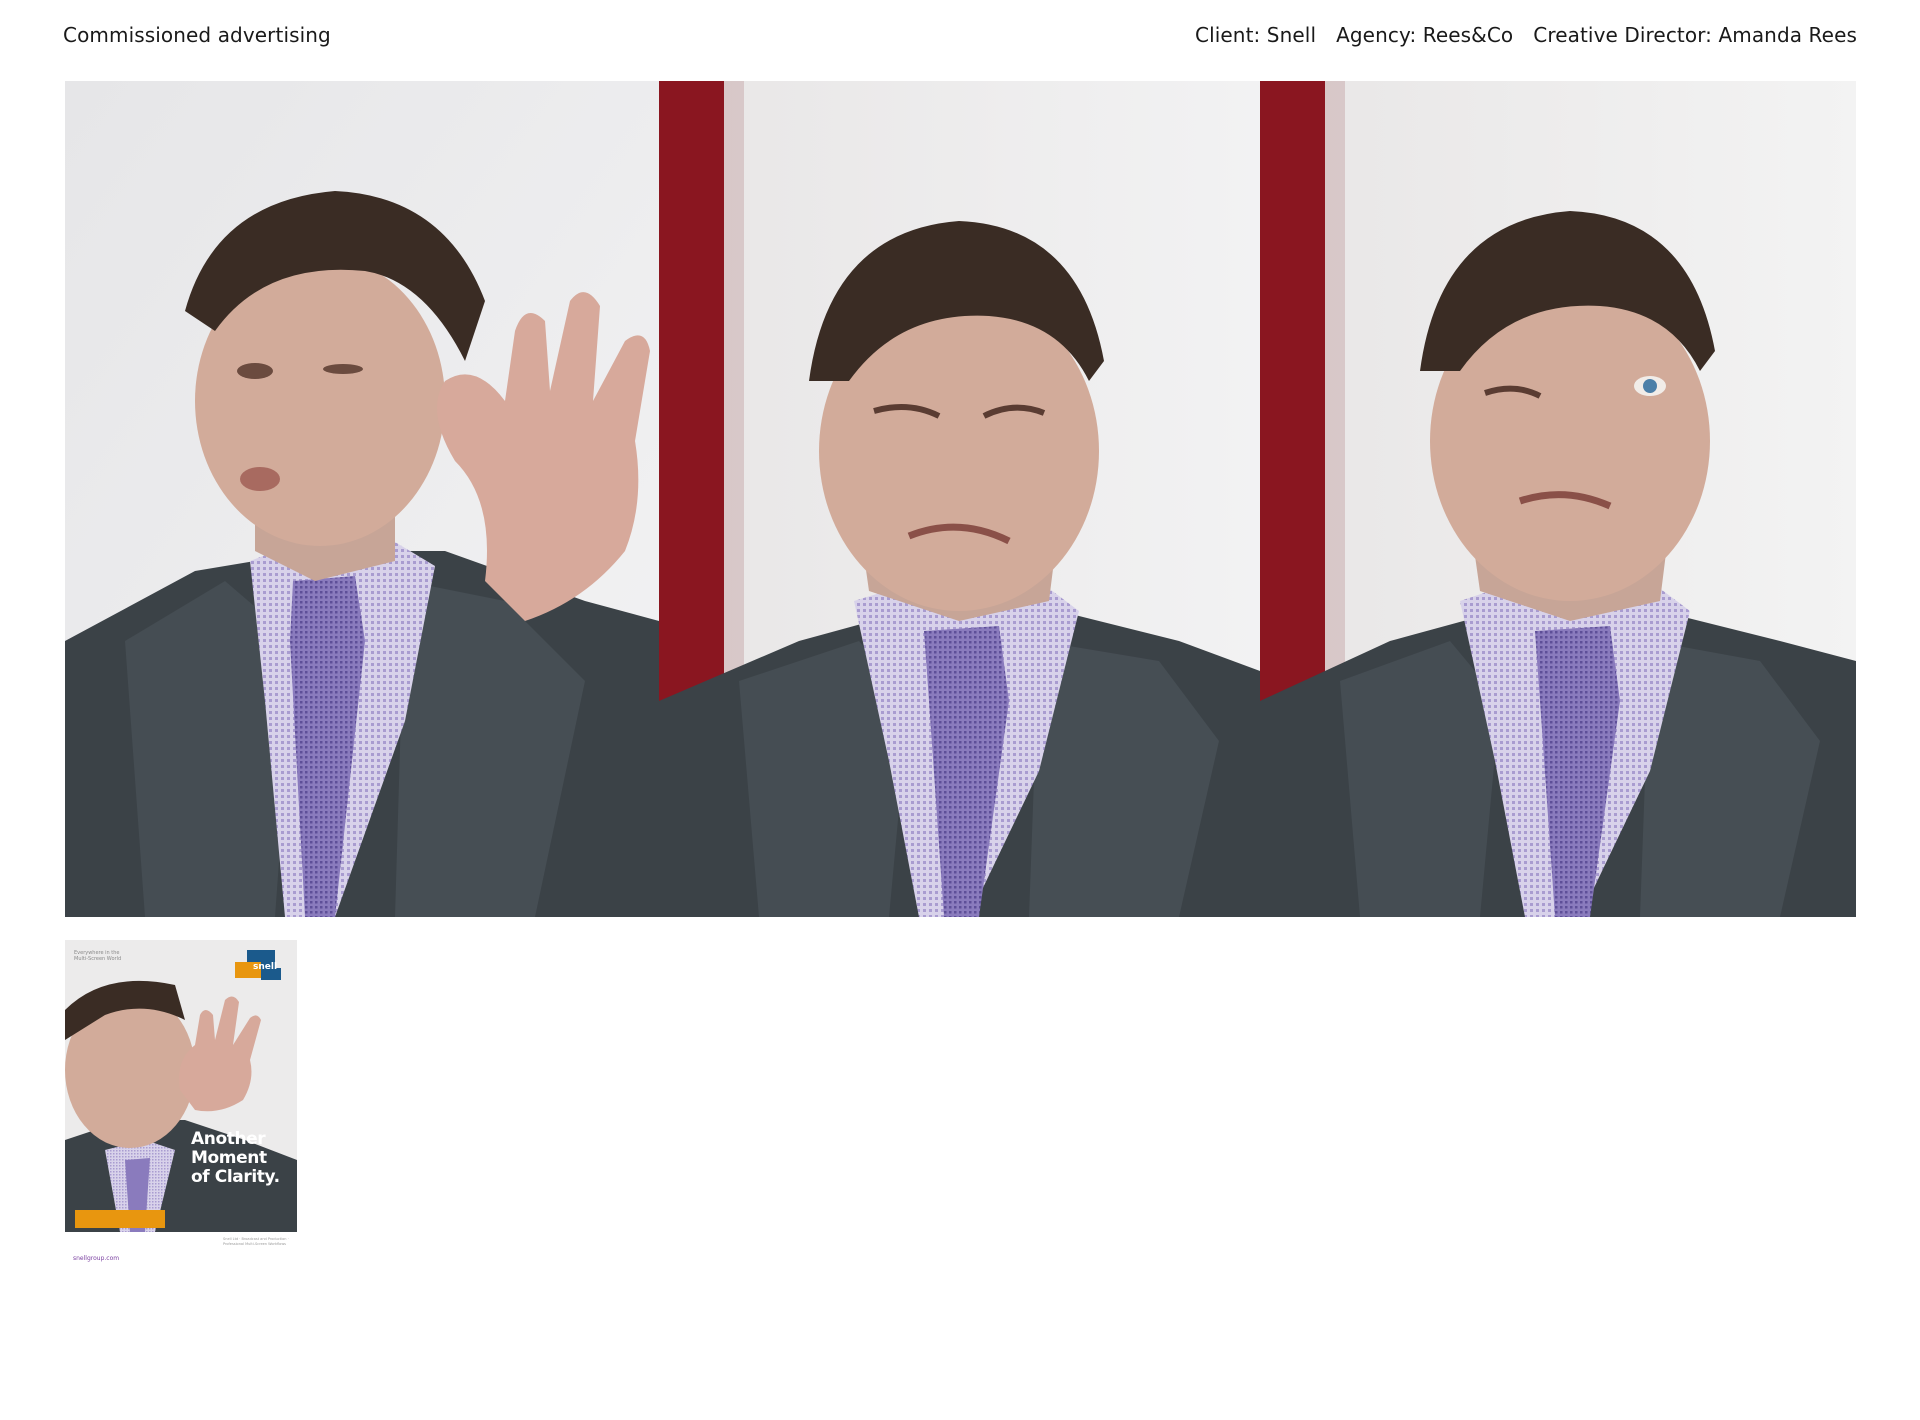 The width and height of the screenshot is (1920, 1420). What do you see at coordinates (1256, 35) in the screenshot?
I see `client-credit: Client: Snell` at bounding box center [1256, 35].